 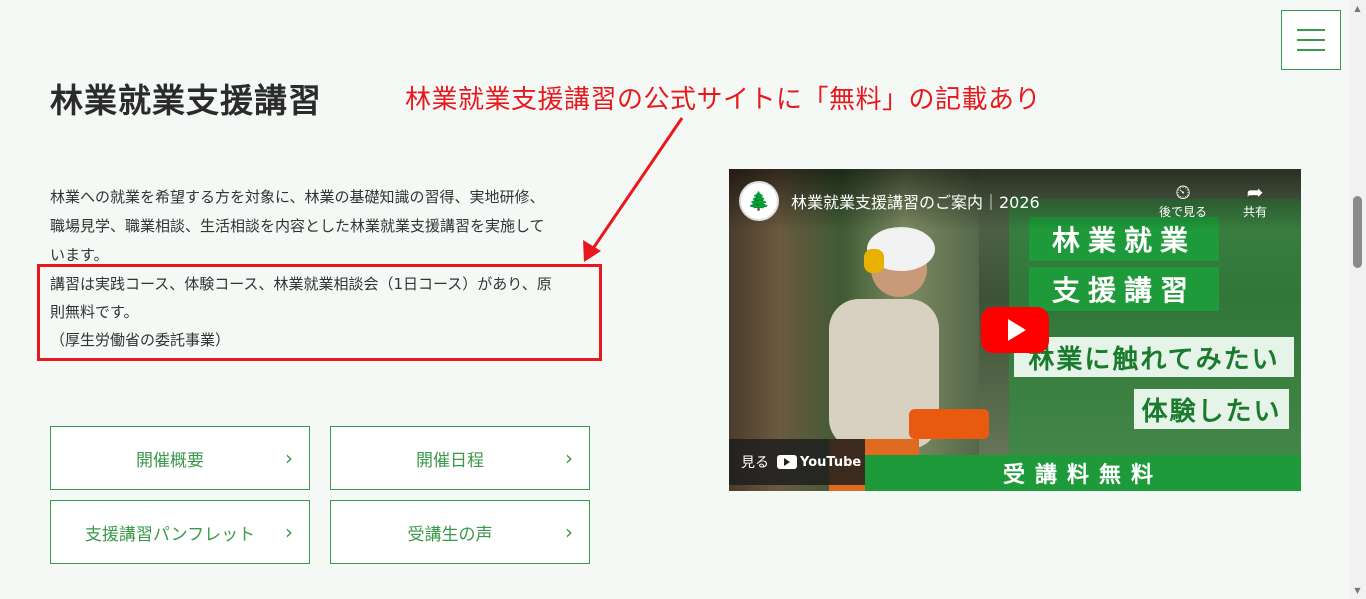 What do you see at coordinates (1182, 212) in the screenshot?
I see `watch-later-label: 後で見る` at bounding box center [1182, 212].